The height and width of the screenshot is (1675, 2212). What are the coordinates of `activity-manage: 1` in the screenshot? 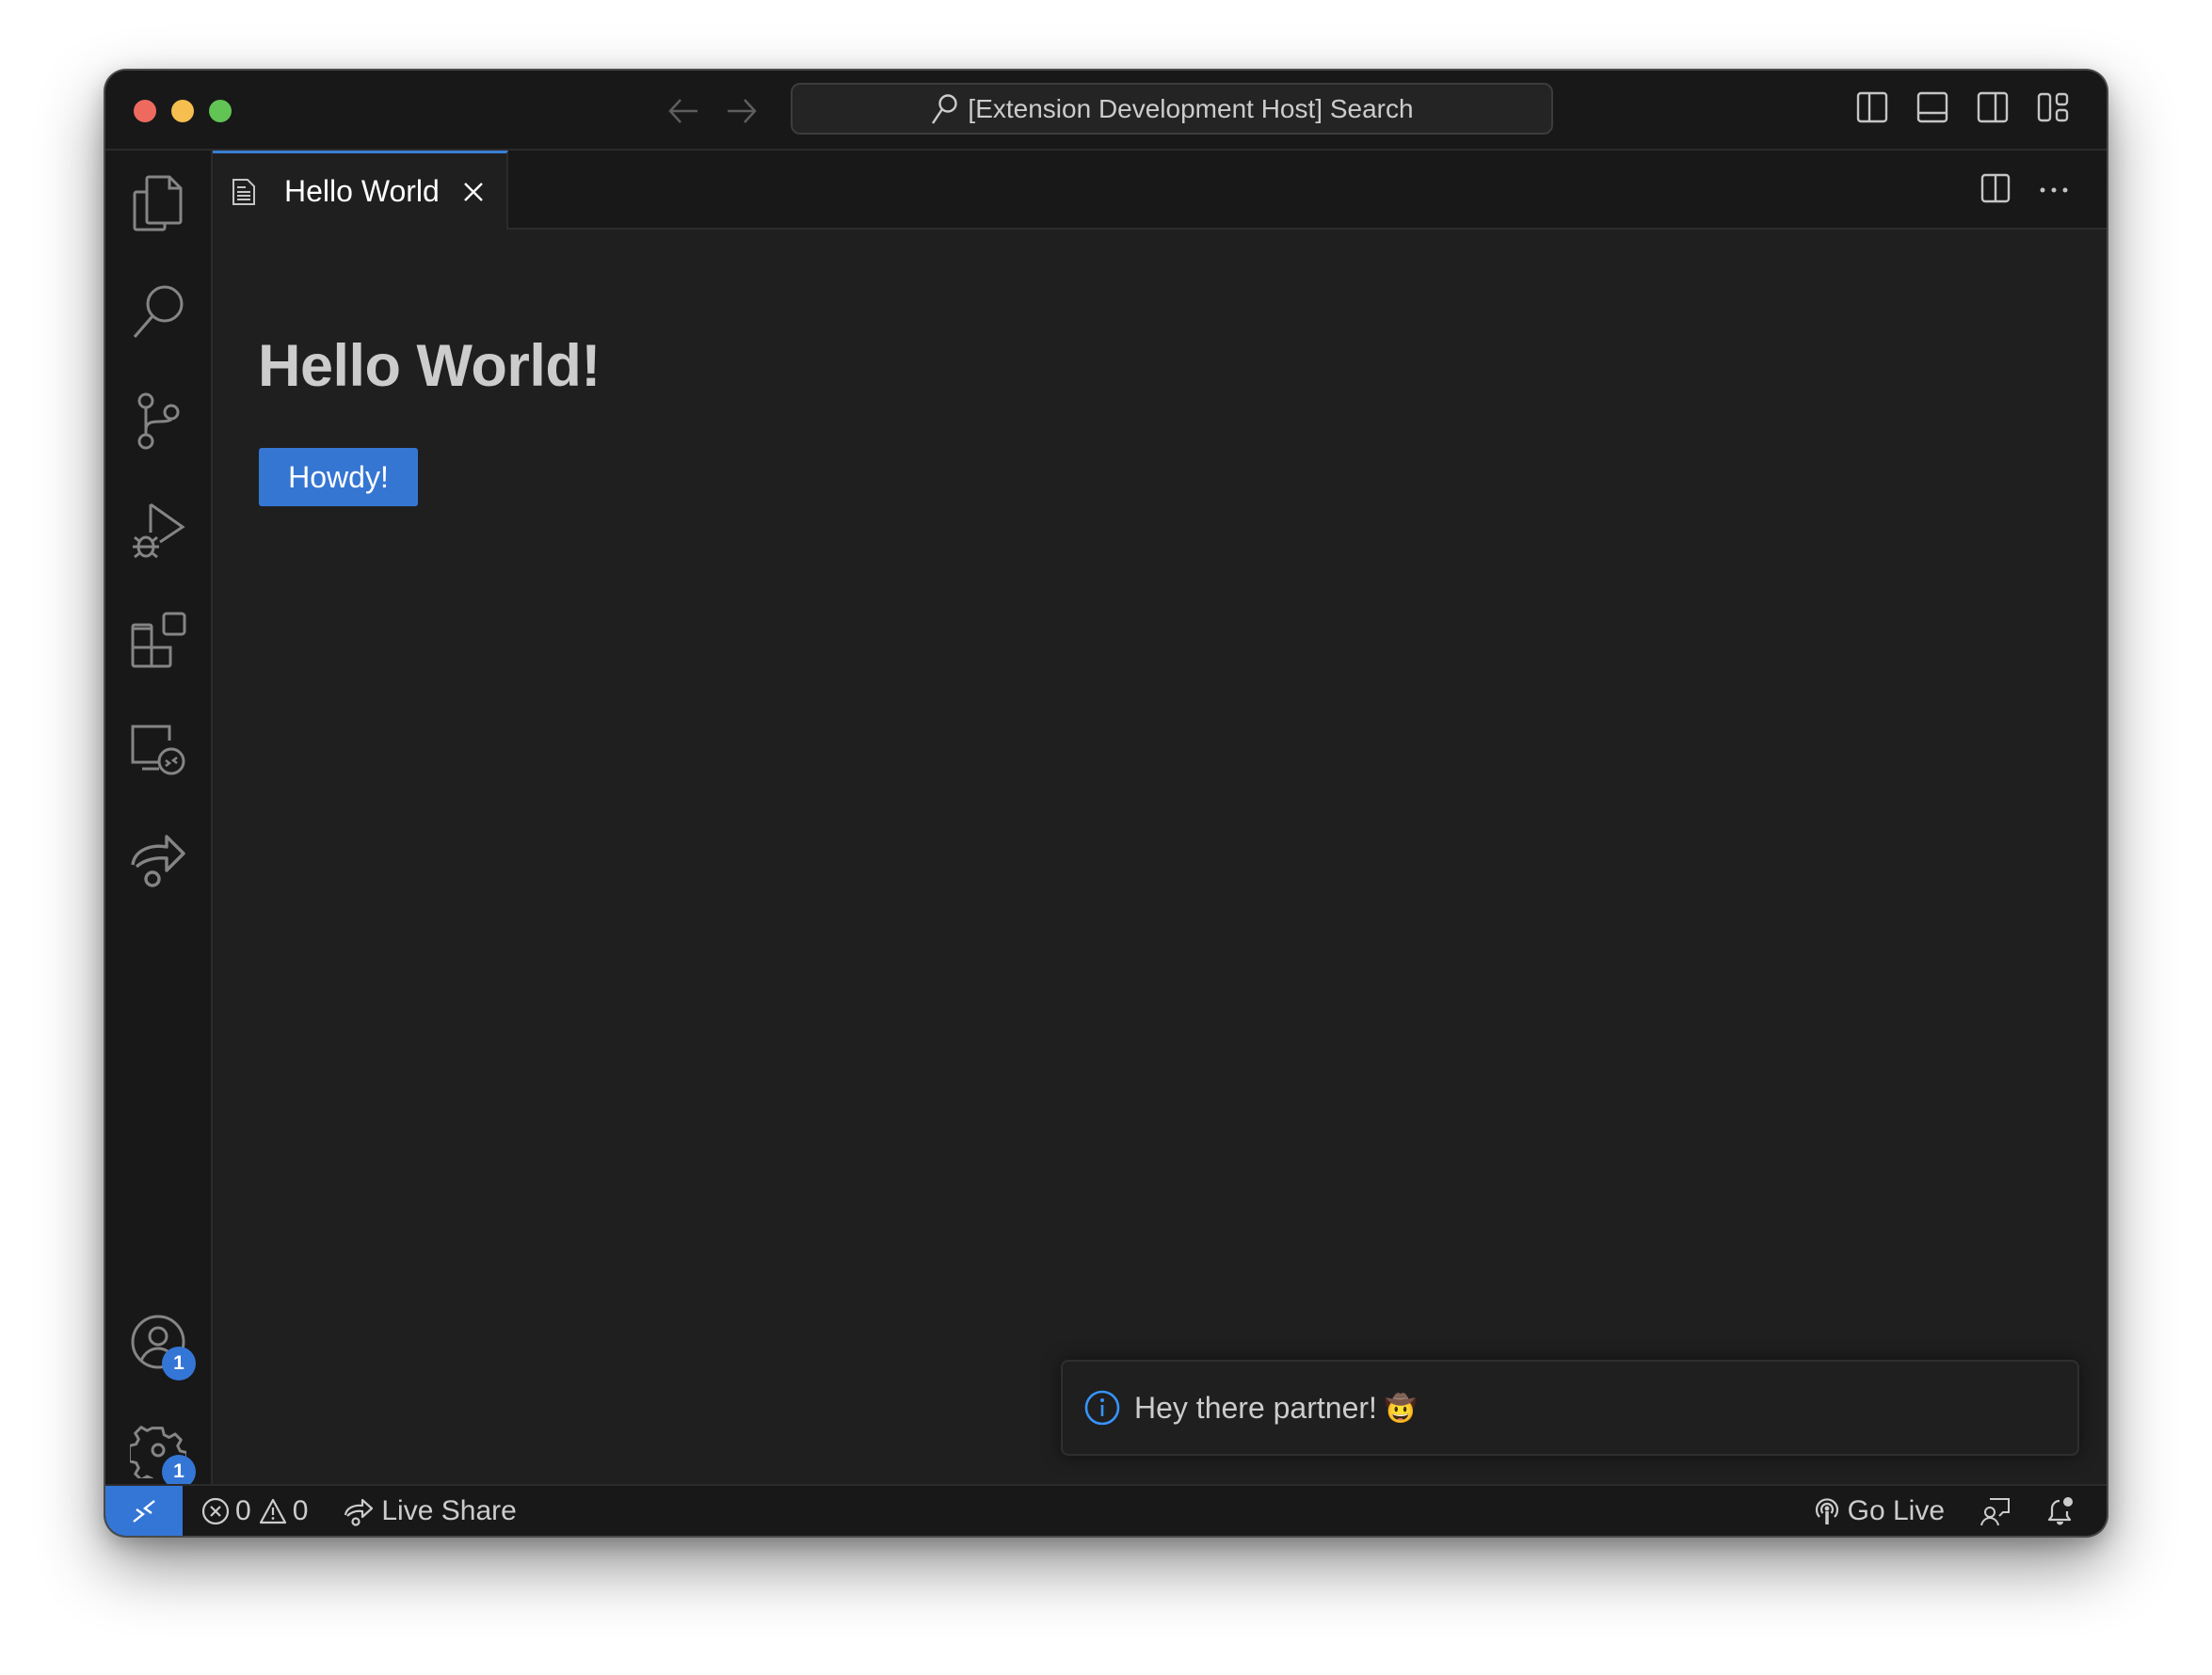 It's located at (158, 1450).